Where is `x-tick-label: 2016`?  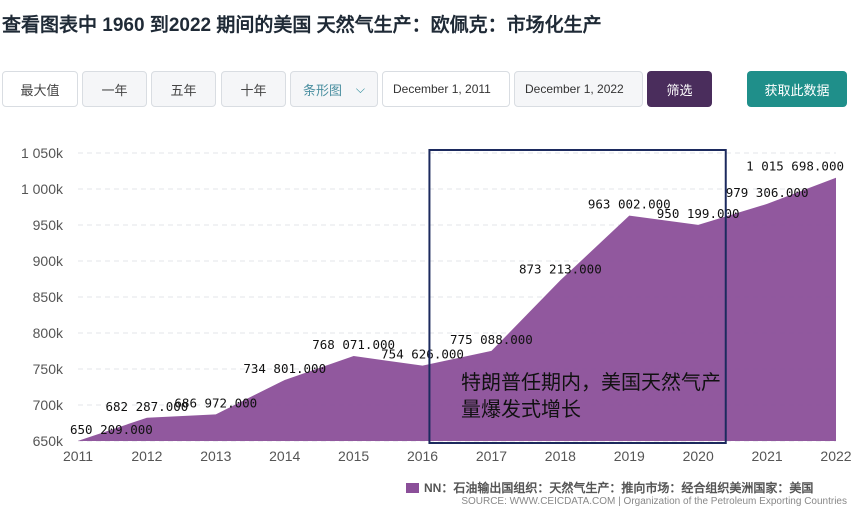
x-tick-label: 2016 is located at coordinates (422, 456).